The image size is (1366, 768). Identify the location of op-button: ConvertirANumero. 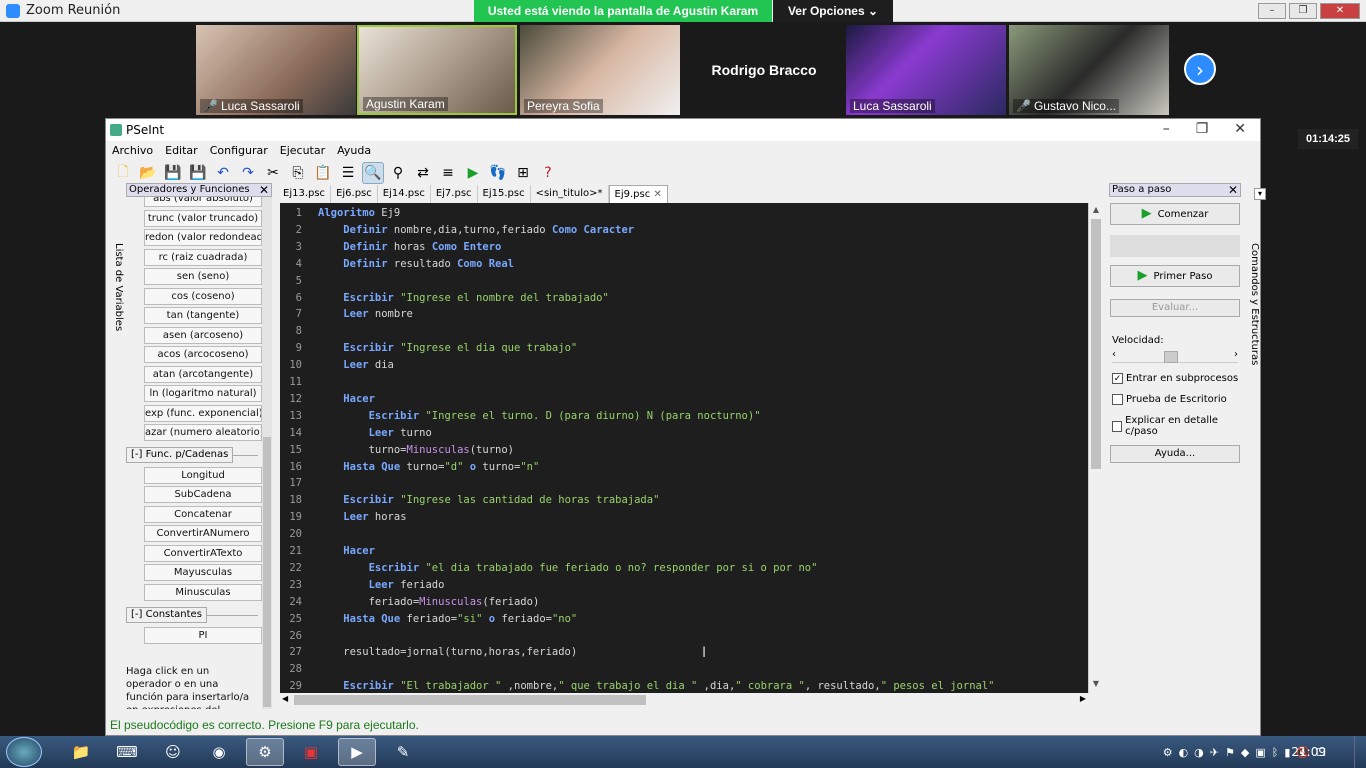
(203, 533).